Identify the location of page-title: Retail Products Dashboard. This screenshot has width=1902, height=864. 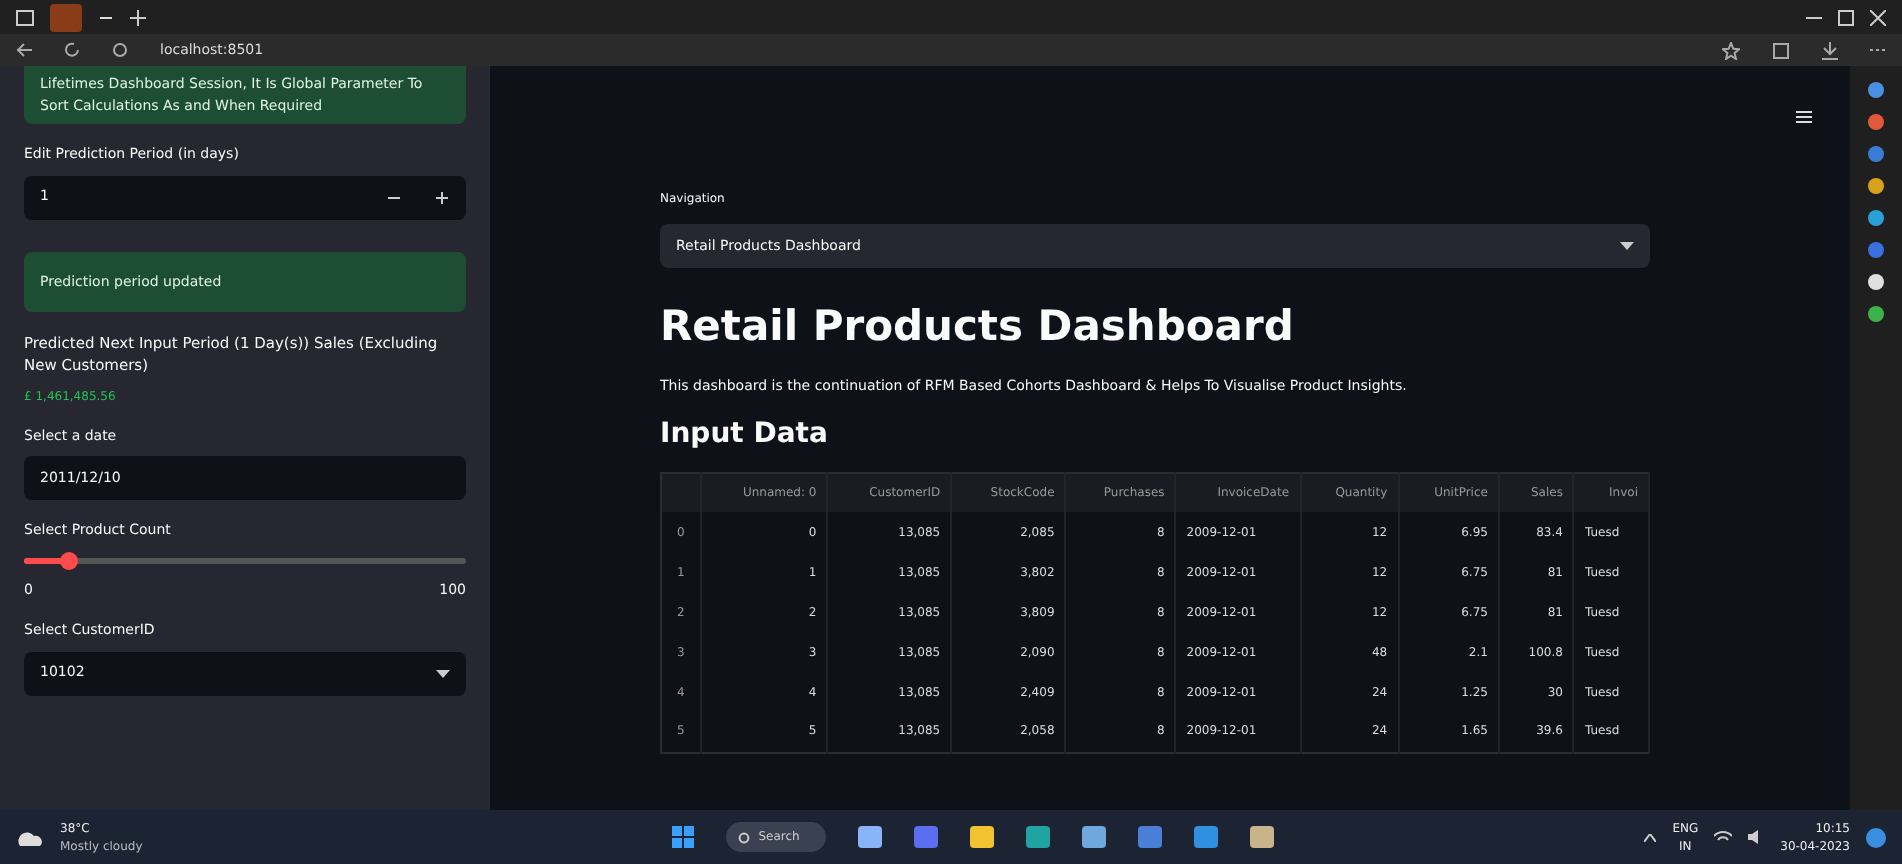
(978, 327).